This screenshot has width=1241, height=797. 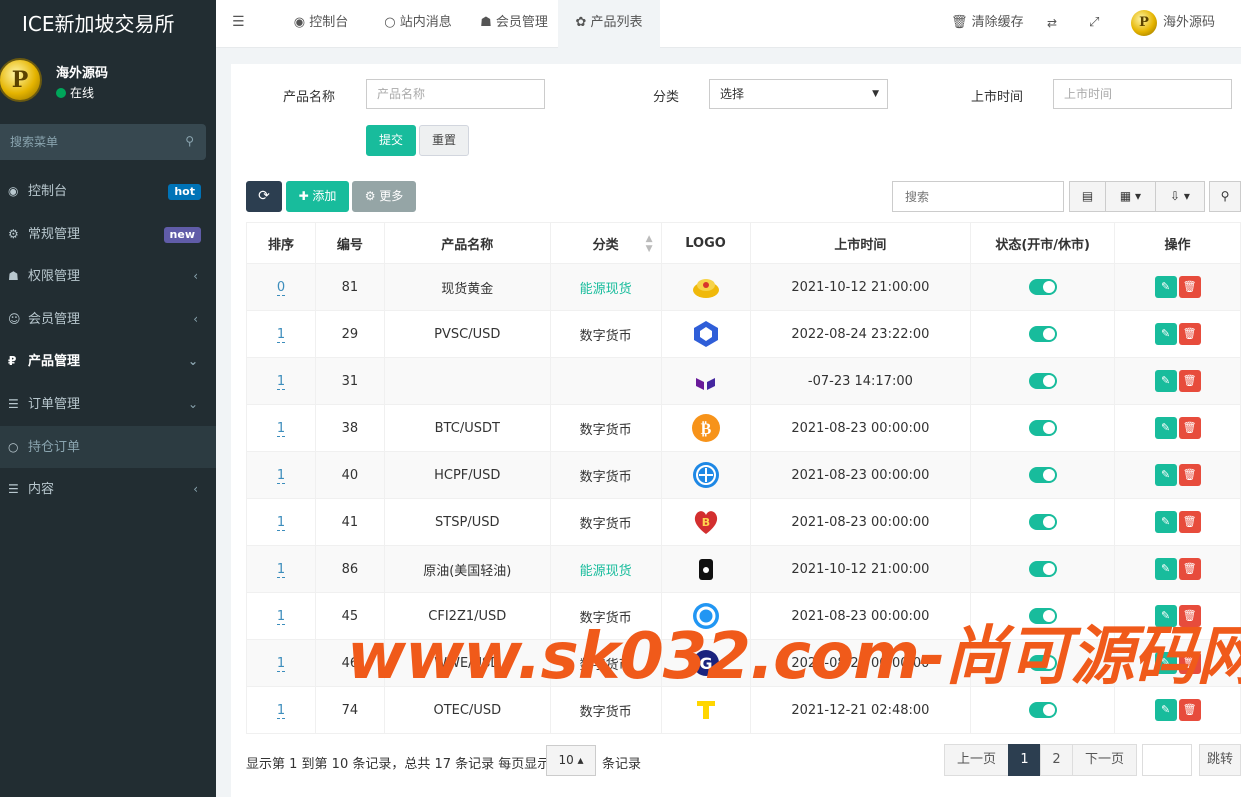 I want to click on menu-search-input, so click(x=85, y=142).